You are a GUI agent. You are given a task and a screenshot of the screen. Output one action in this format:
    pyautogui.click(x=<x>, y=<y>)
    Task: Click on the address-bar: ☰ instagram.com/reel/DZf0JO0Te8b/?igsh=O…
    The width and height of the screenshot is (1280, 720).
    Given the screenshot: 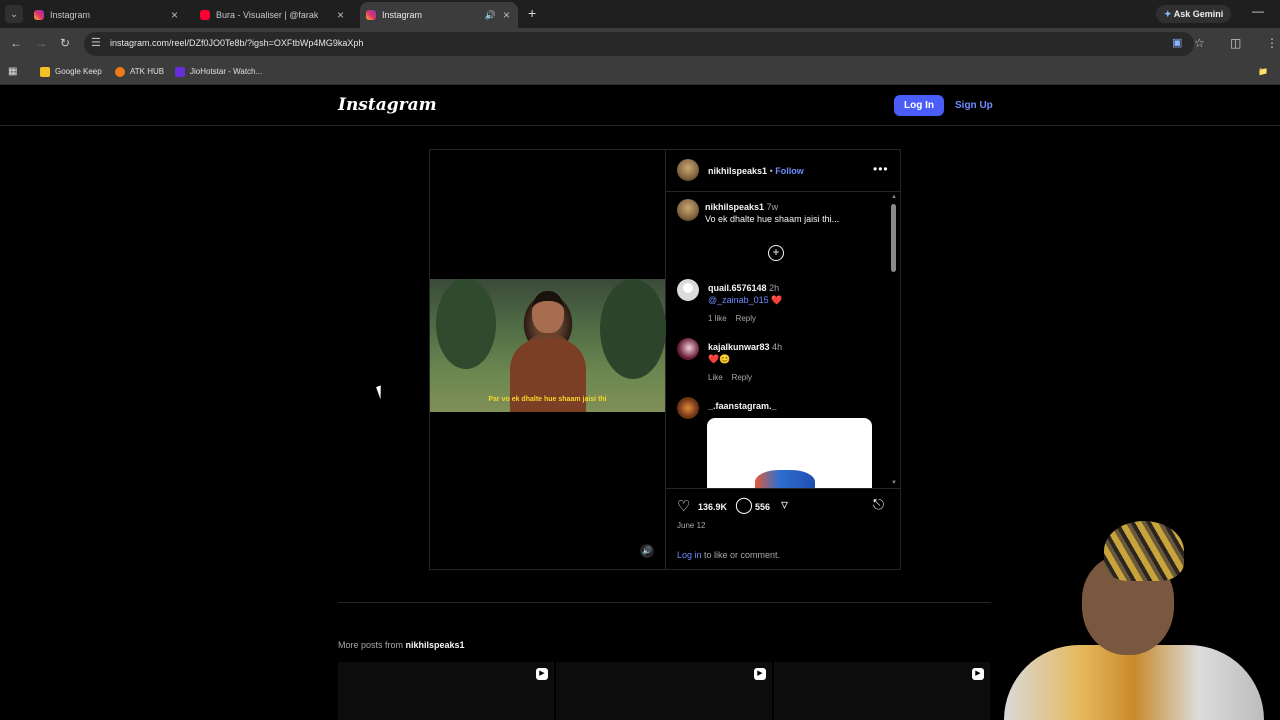 What is the action you would take?
    pyautogui.click(x=639, y=44)
    